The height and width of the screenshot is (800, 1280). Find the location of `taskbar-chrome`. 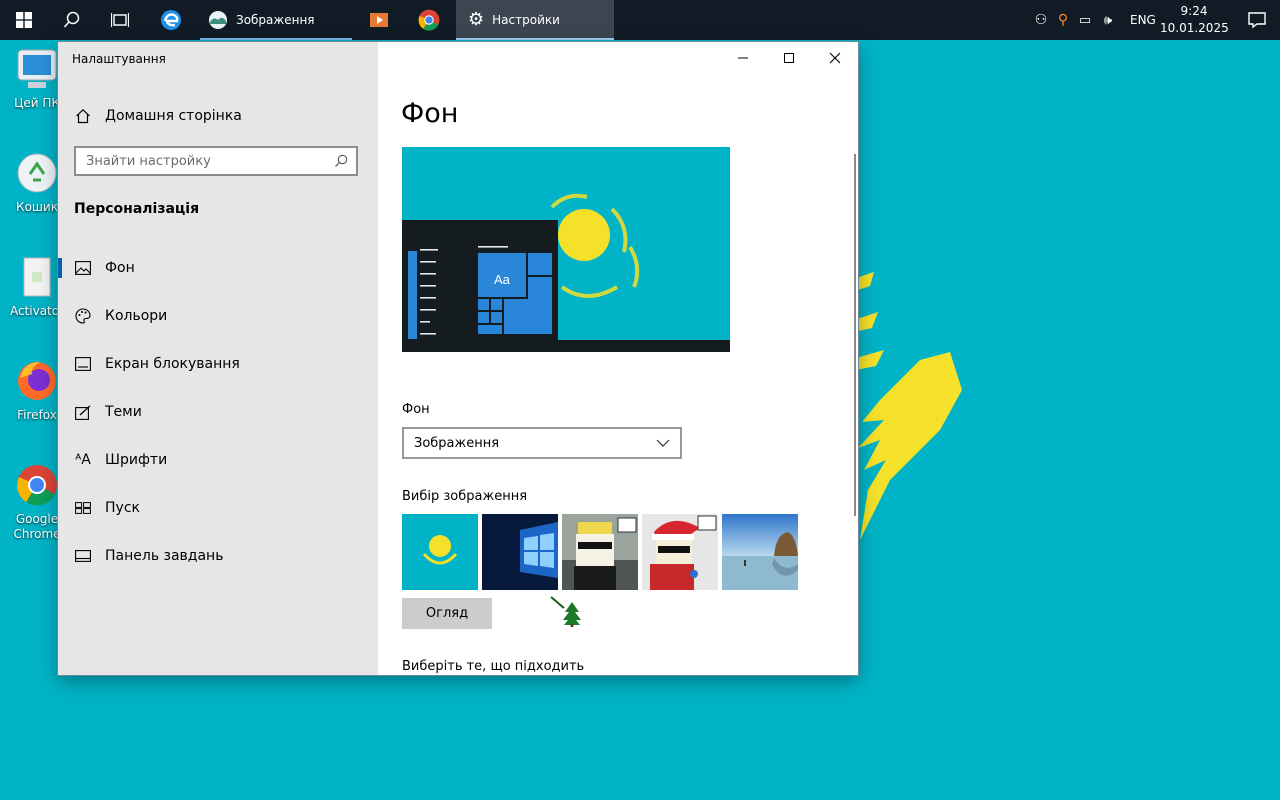

taskbar-chrome is located at coordinates (429, 20).